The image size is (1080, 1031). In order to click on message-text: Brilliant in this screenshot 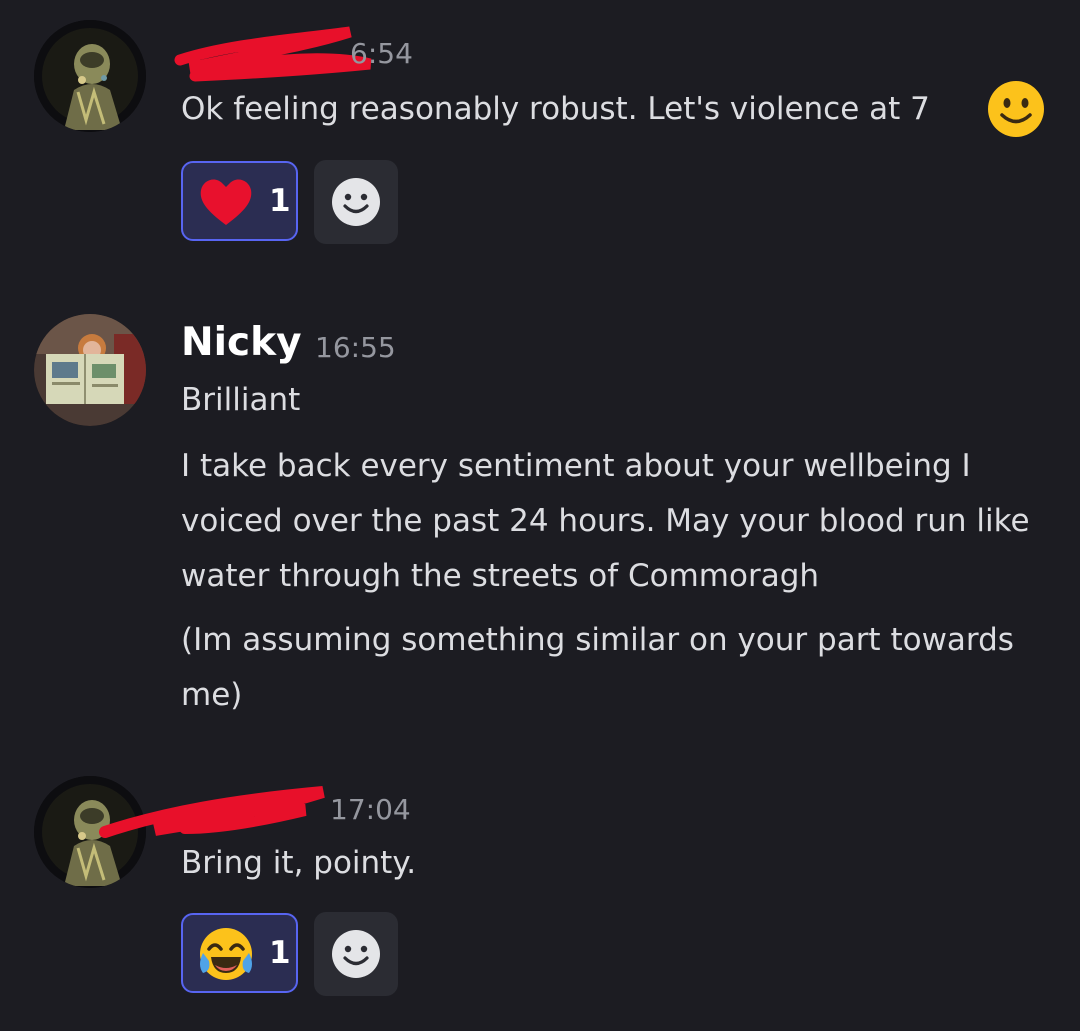, I will do `click(241, 400)`.